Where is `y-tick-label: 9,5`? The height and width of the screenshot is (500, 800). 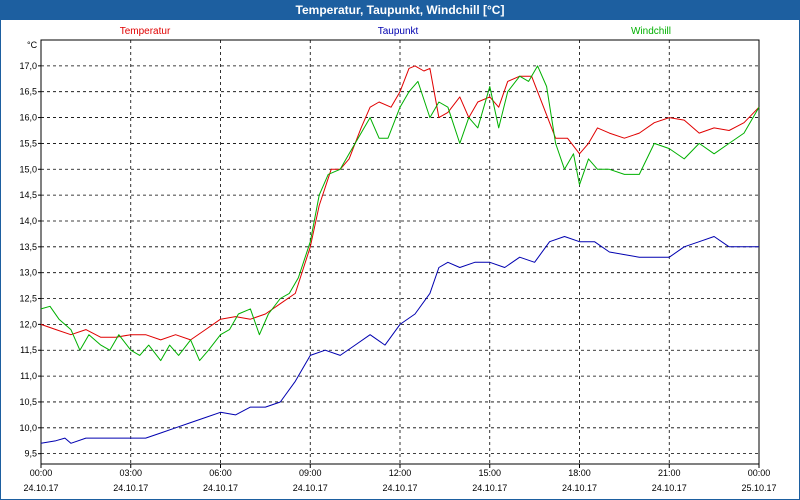
y-tick-label: 9,5 is located at coordinates (30, 454).